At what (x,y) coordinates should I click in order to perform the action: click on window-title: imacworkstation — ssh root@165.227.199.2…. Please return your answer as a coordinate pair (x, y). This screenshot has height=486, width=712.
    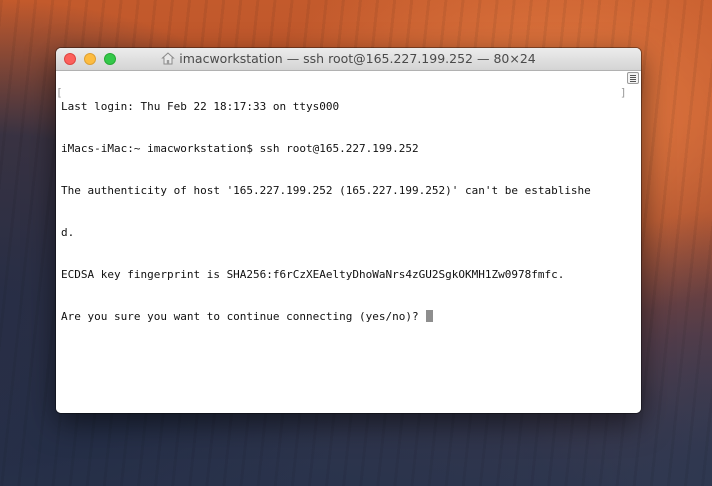
    Looking at the image, I should click on (348, 59).